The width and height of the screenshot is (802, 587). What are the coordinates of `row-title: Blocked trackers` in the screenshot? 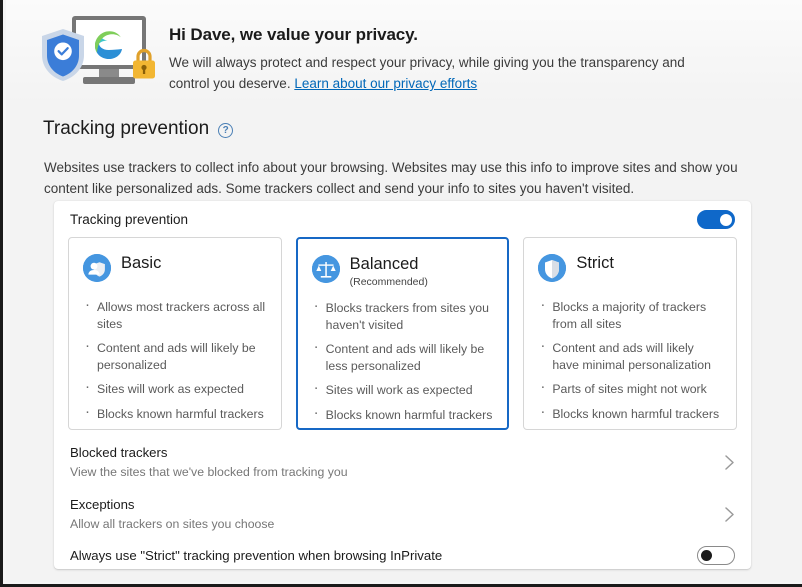 It's located at (119, 452).